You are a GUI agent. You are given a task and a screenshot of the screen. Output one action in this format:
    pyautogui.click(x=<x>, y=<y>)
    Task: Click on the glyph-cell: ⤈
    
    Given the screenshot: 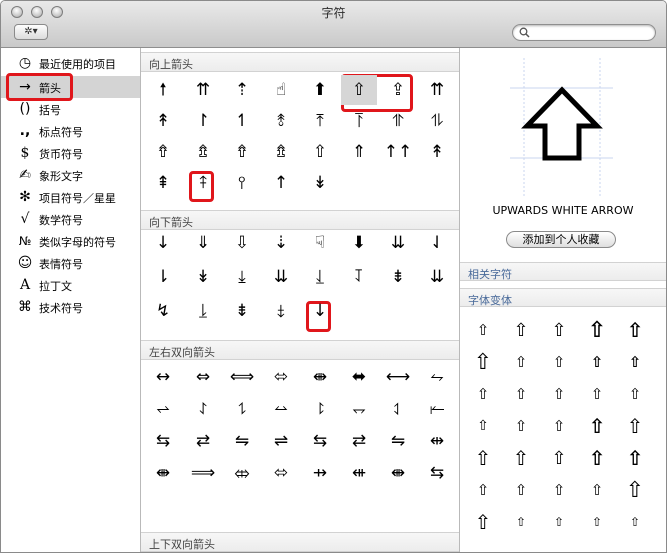 What is the action you would take?
    pyautogui.click(x=281, y=311)
    